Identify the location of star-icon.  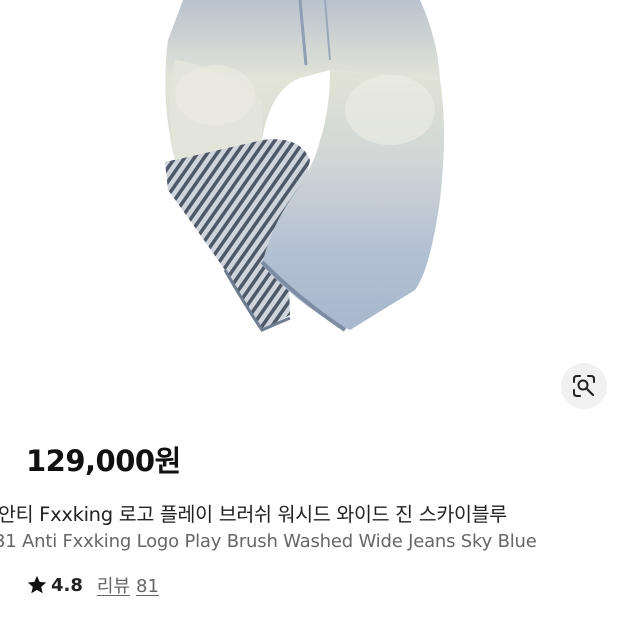
(37, 584).